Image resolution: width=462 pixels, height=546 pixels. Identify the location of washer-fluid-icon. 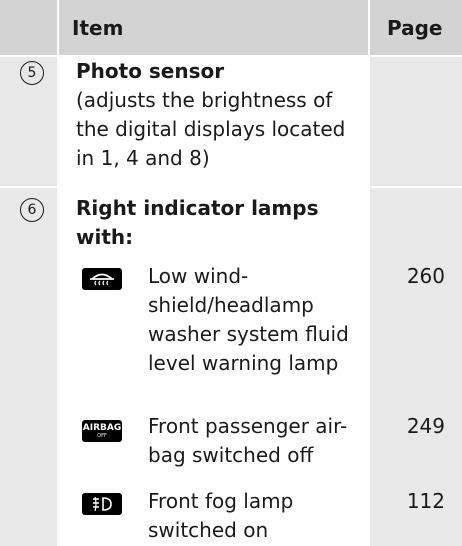
(102, 279).